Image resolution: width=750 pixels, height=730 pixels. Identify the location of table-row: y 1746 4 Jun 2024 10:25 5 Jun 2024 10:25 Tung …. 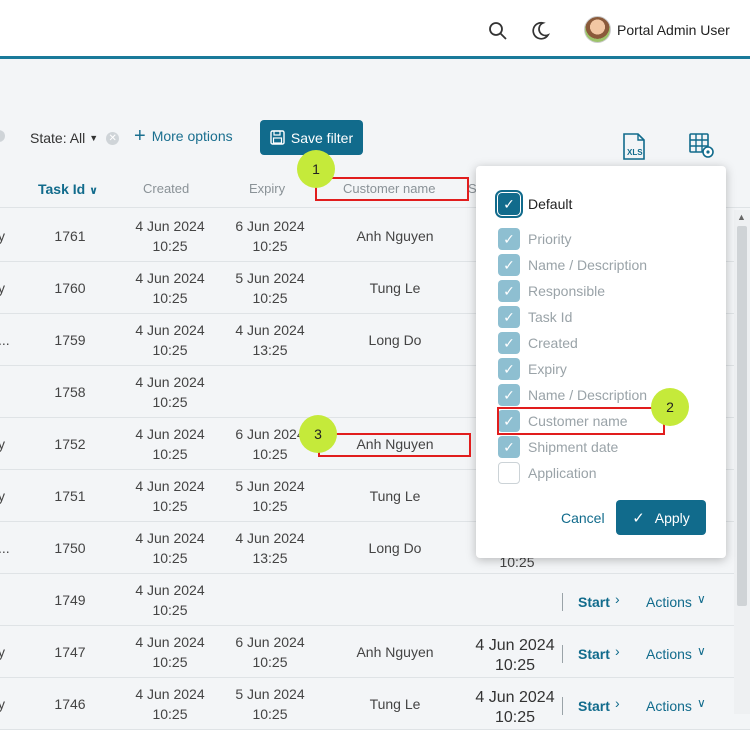
(375, 704).